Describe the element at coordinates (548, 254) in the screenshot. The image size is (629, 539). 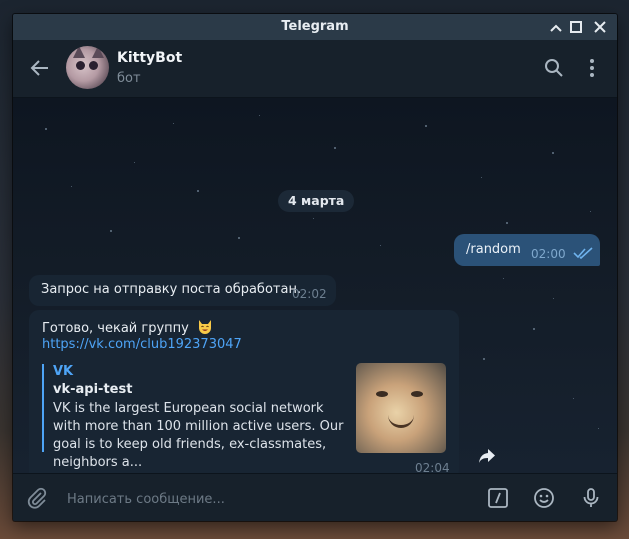
I see `message-time: 02:00` at that location.